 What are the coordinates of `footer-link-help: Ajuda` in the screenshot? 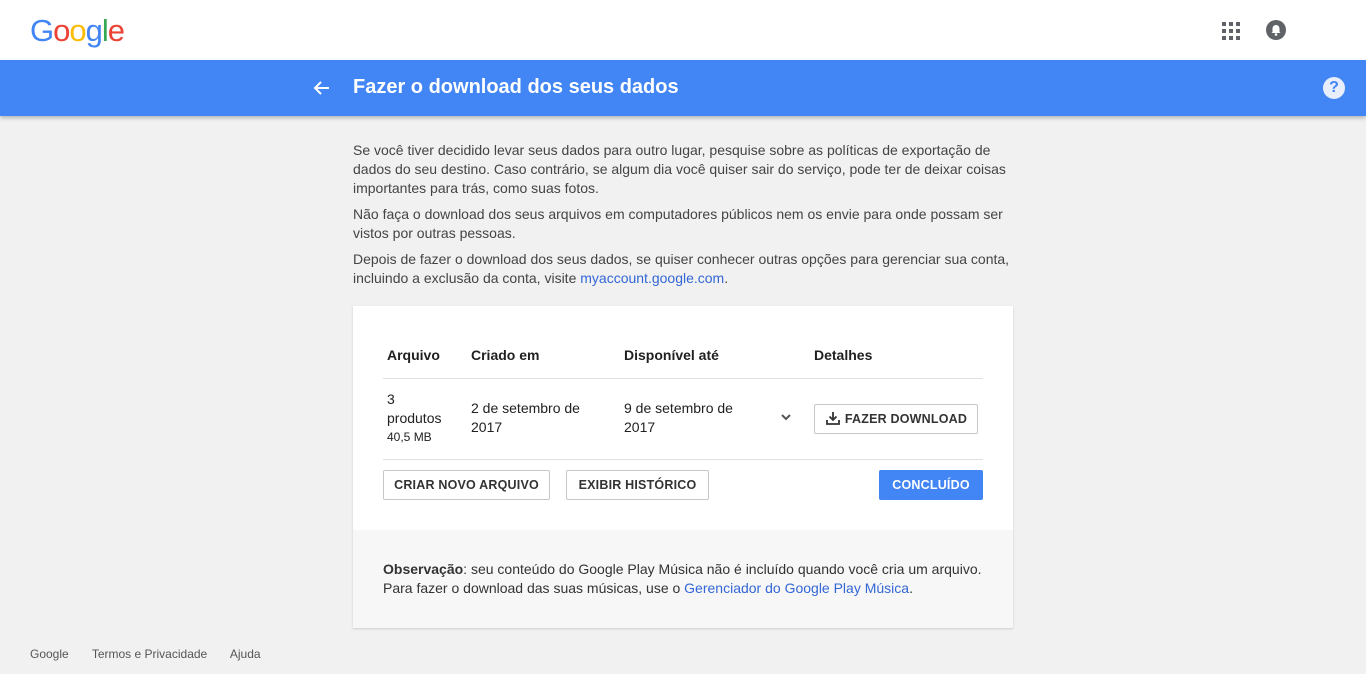 It's located at (245, 654).